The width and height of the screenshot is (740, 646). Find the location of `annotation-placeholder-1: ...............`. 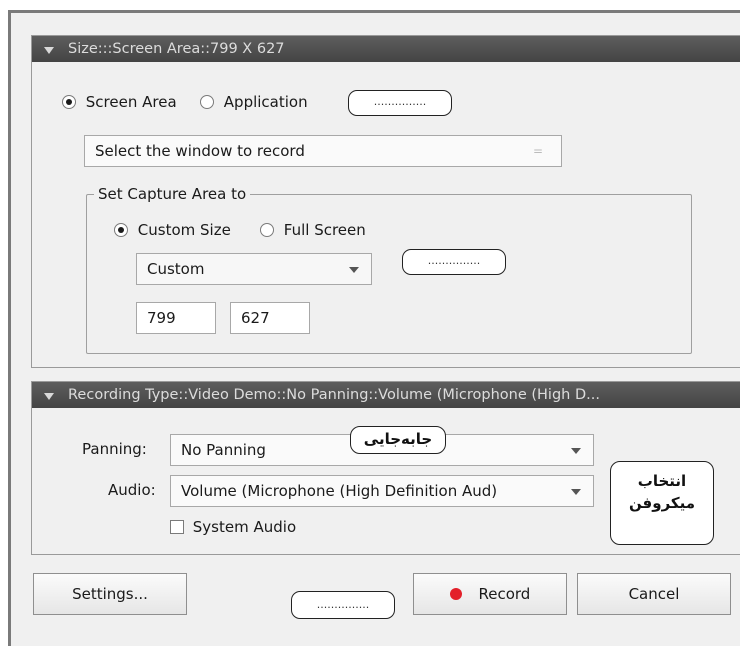

annotation-placeholder-1: ............... is located at coordinates (400, 103).